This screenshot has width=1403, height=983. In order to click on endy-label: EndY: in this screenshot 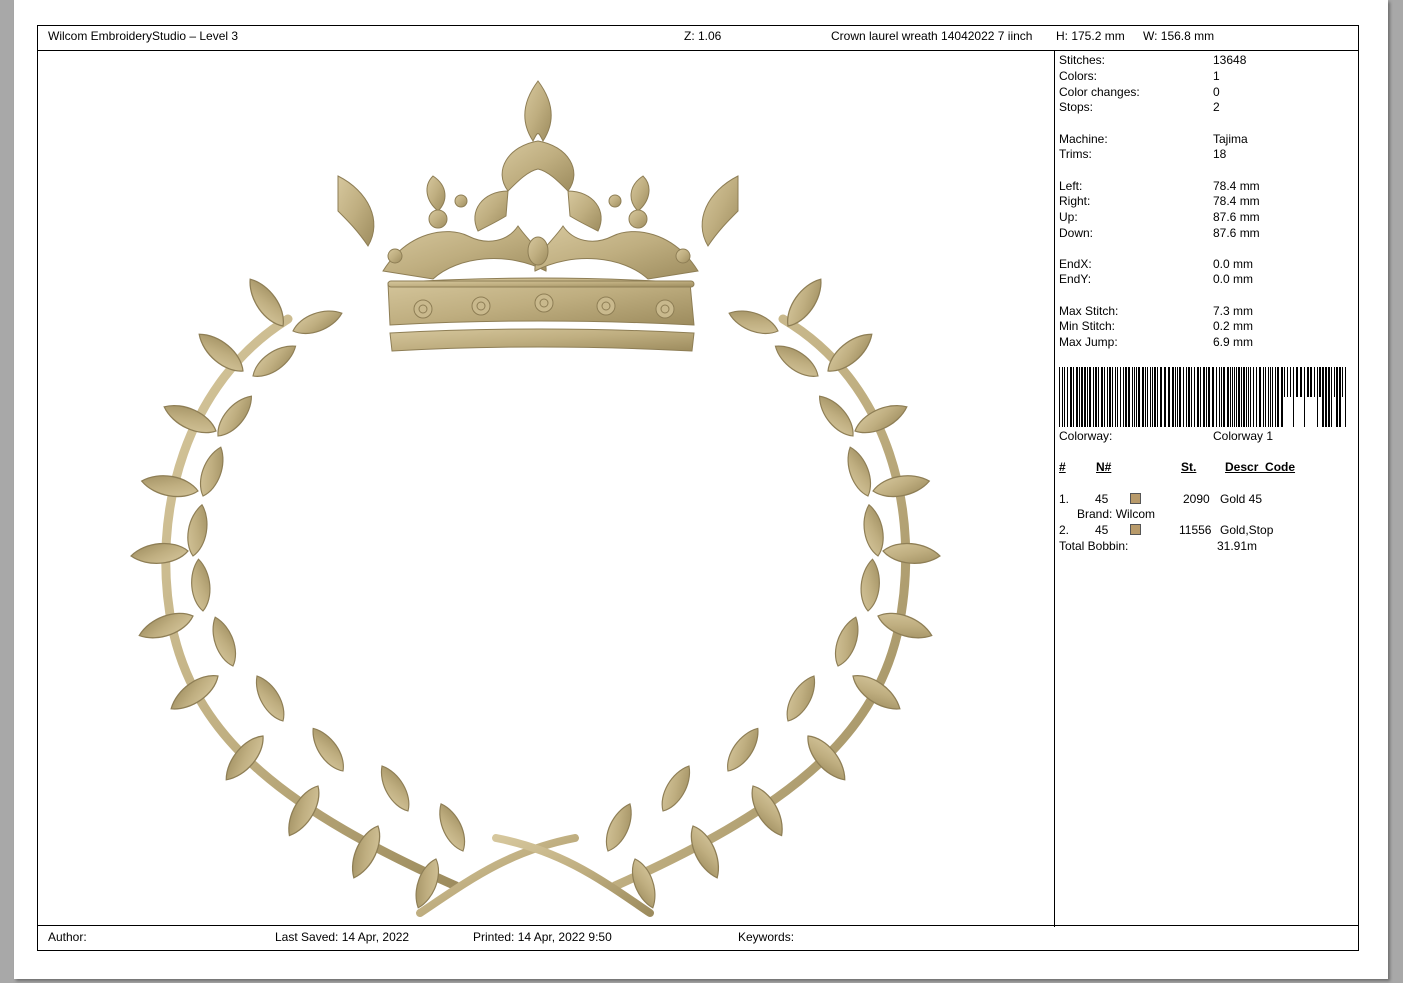, I will do `click(1075, 279)`.